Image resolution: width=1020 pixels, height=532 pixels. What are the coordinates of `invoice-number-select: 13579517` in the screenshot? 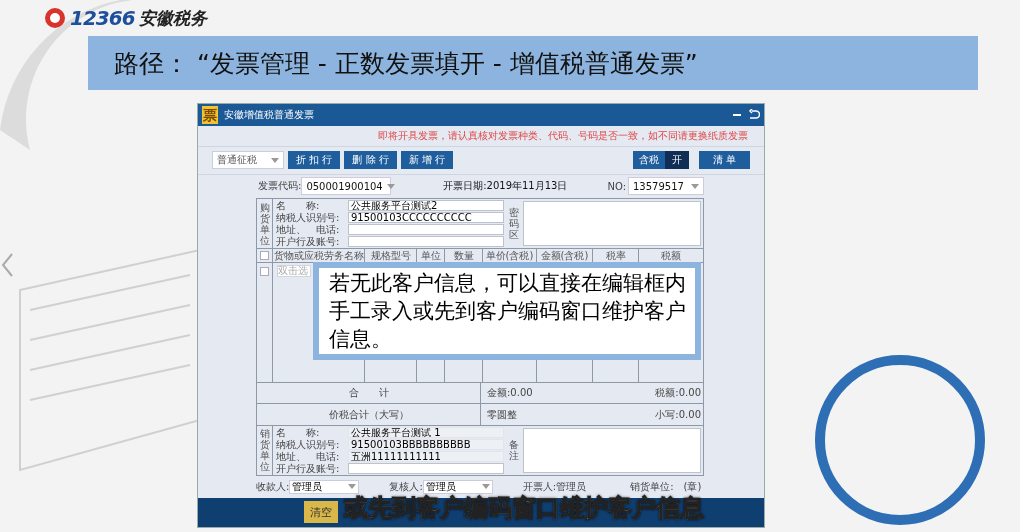 It's located at (666, 186).